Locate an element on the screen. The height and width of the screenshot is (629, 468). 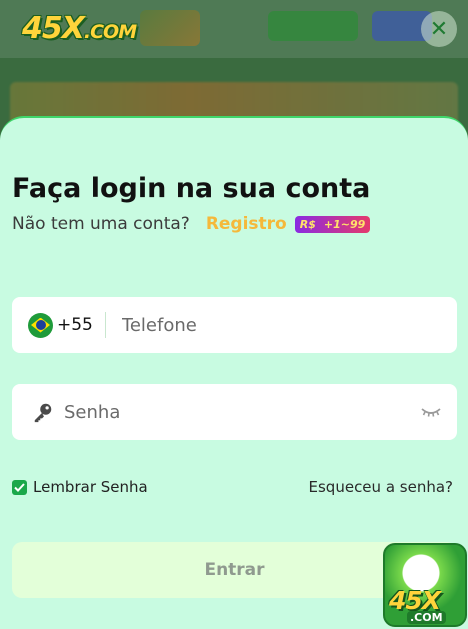
bonus-badge: R$ +1~99 is located at coordinates (332, 224).